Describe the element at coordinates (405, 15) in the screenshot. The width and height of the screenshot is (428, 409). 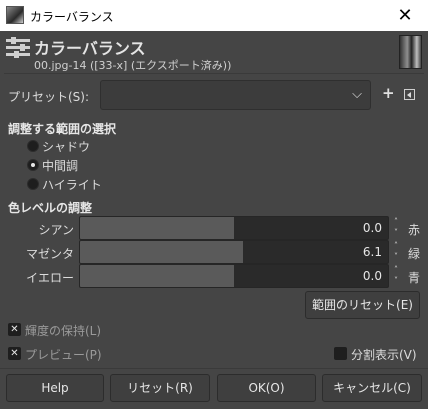
I see `close-icon: ✕` at that location.